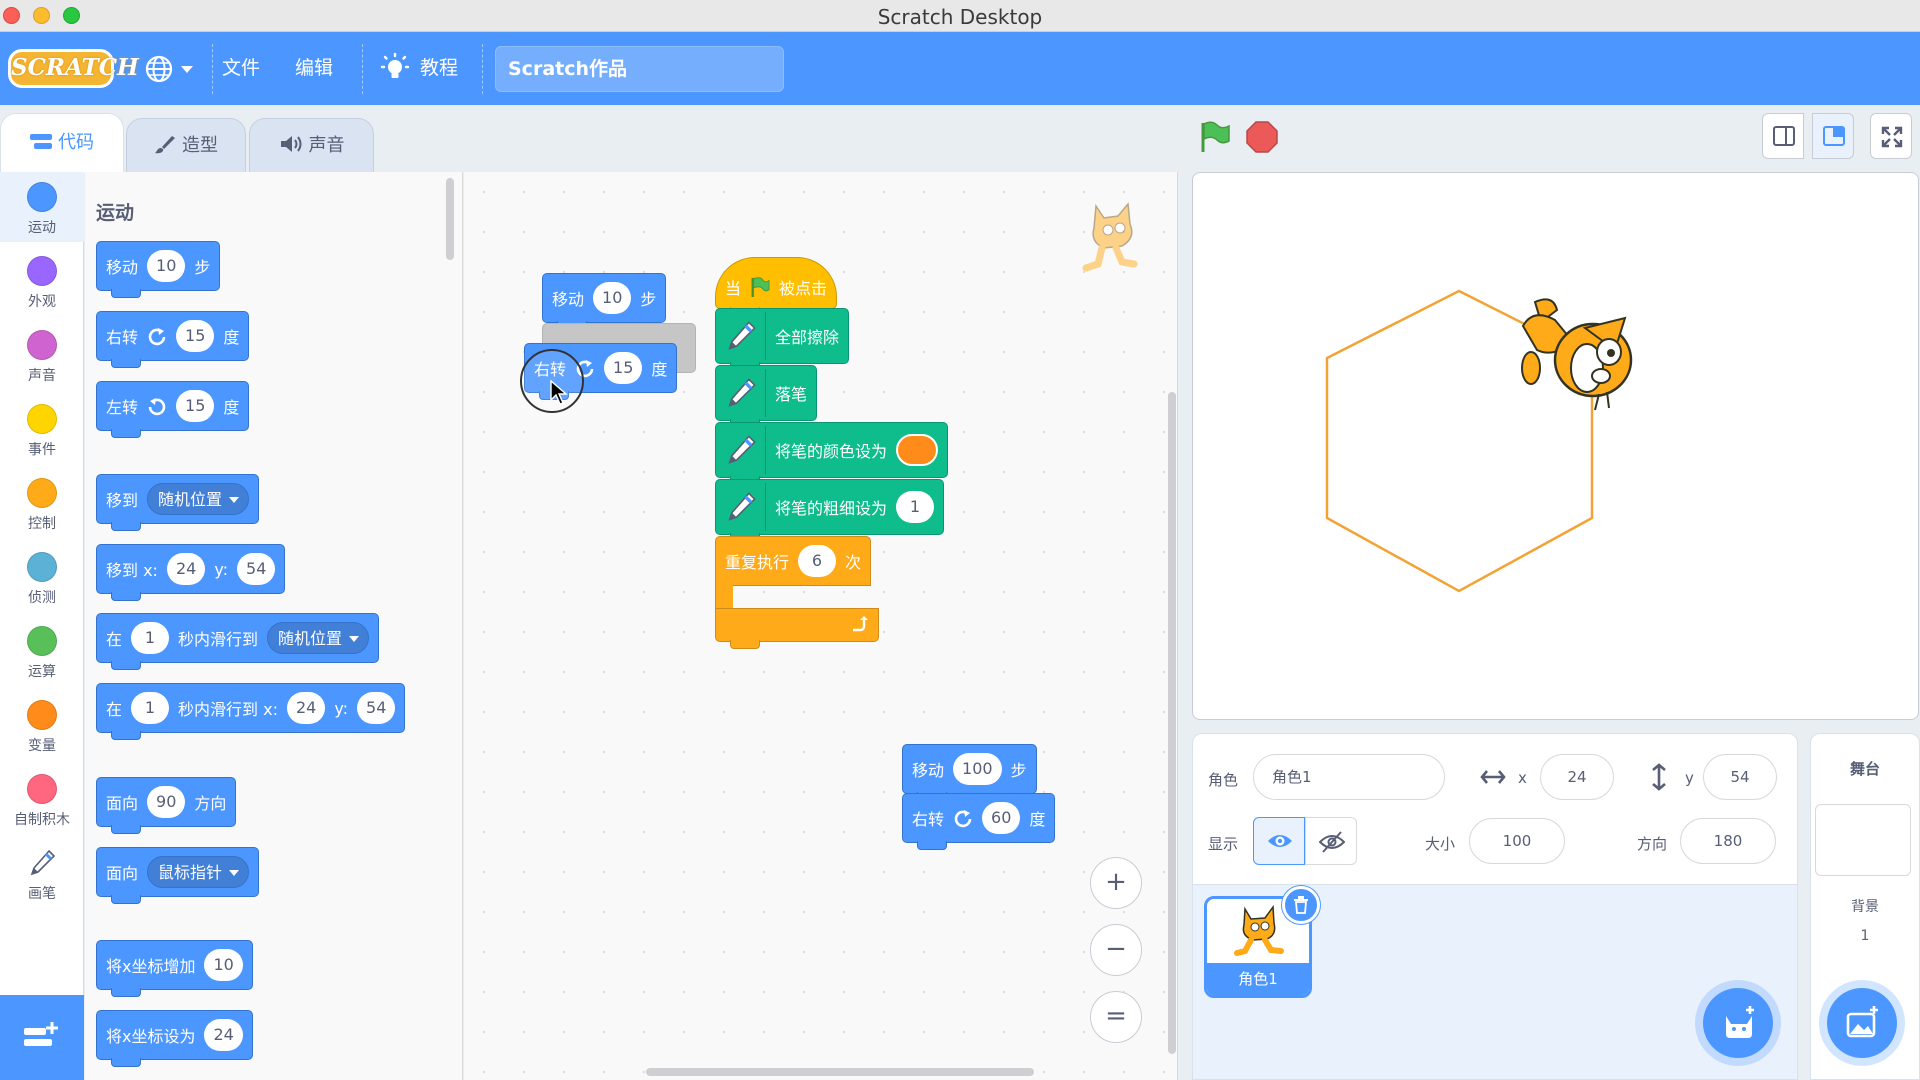 Image resolution: width=1920 pixels, height=1080 pixels. What do you see at coordinates (173, 409) in the screenshot?
I see `palette-turn-left-block: 左转 15 度` at bounding box center [173, 409].